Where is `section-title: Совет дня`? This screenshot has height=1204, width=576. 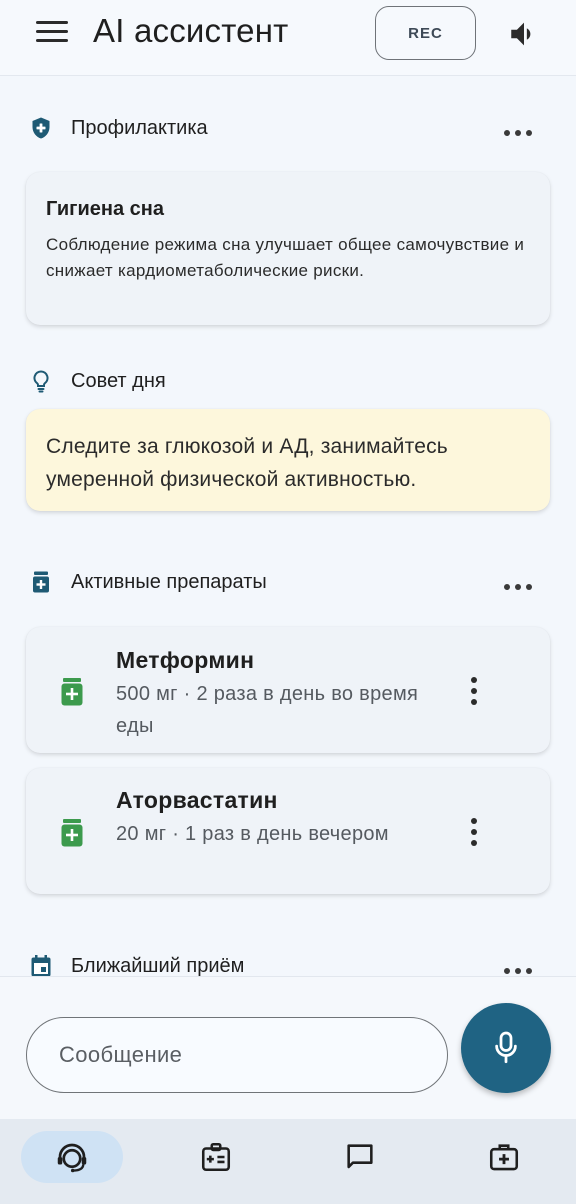
section-title: Совет дня is located at coordinates (118, 381).